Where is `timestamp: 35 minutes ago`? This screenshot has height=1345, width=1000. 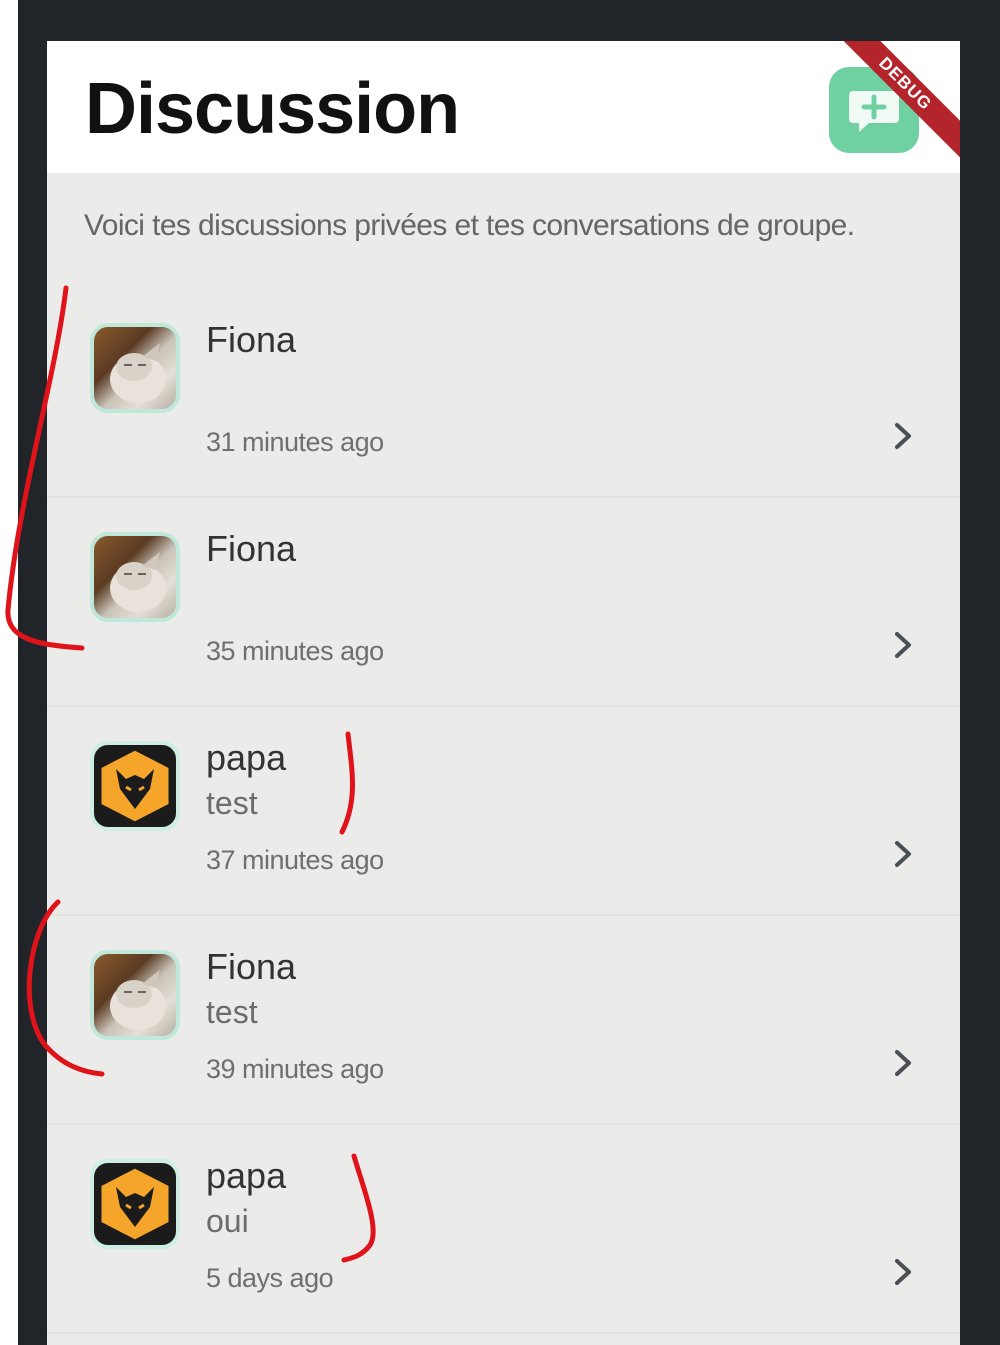
timestamp: 35 minutes ago is located at coordinates (295, 651).